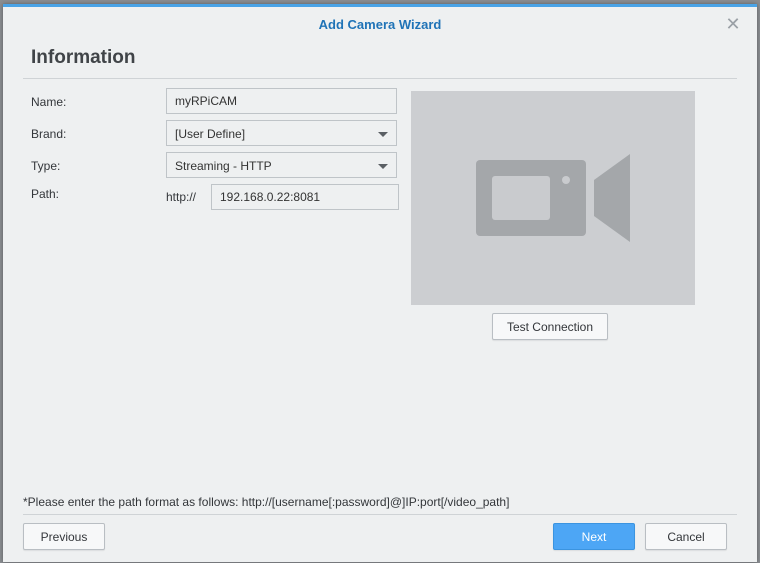  I want to click on next-button: Next, so click(594, 536).